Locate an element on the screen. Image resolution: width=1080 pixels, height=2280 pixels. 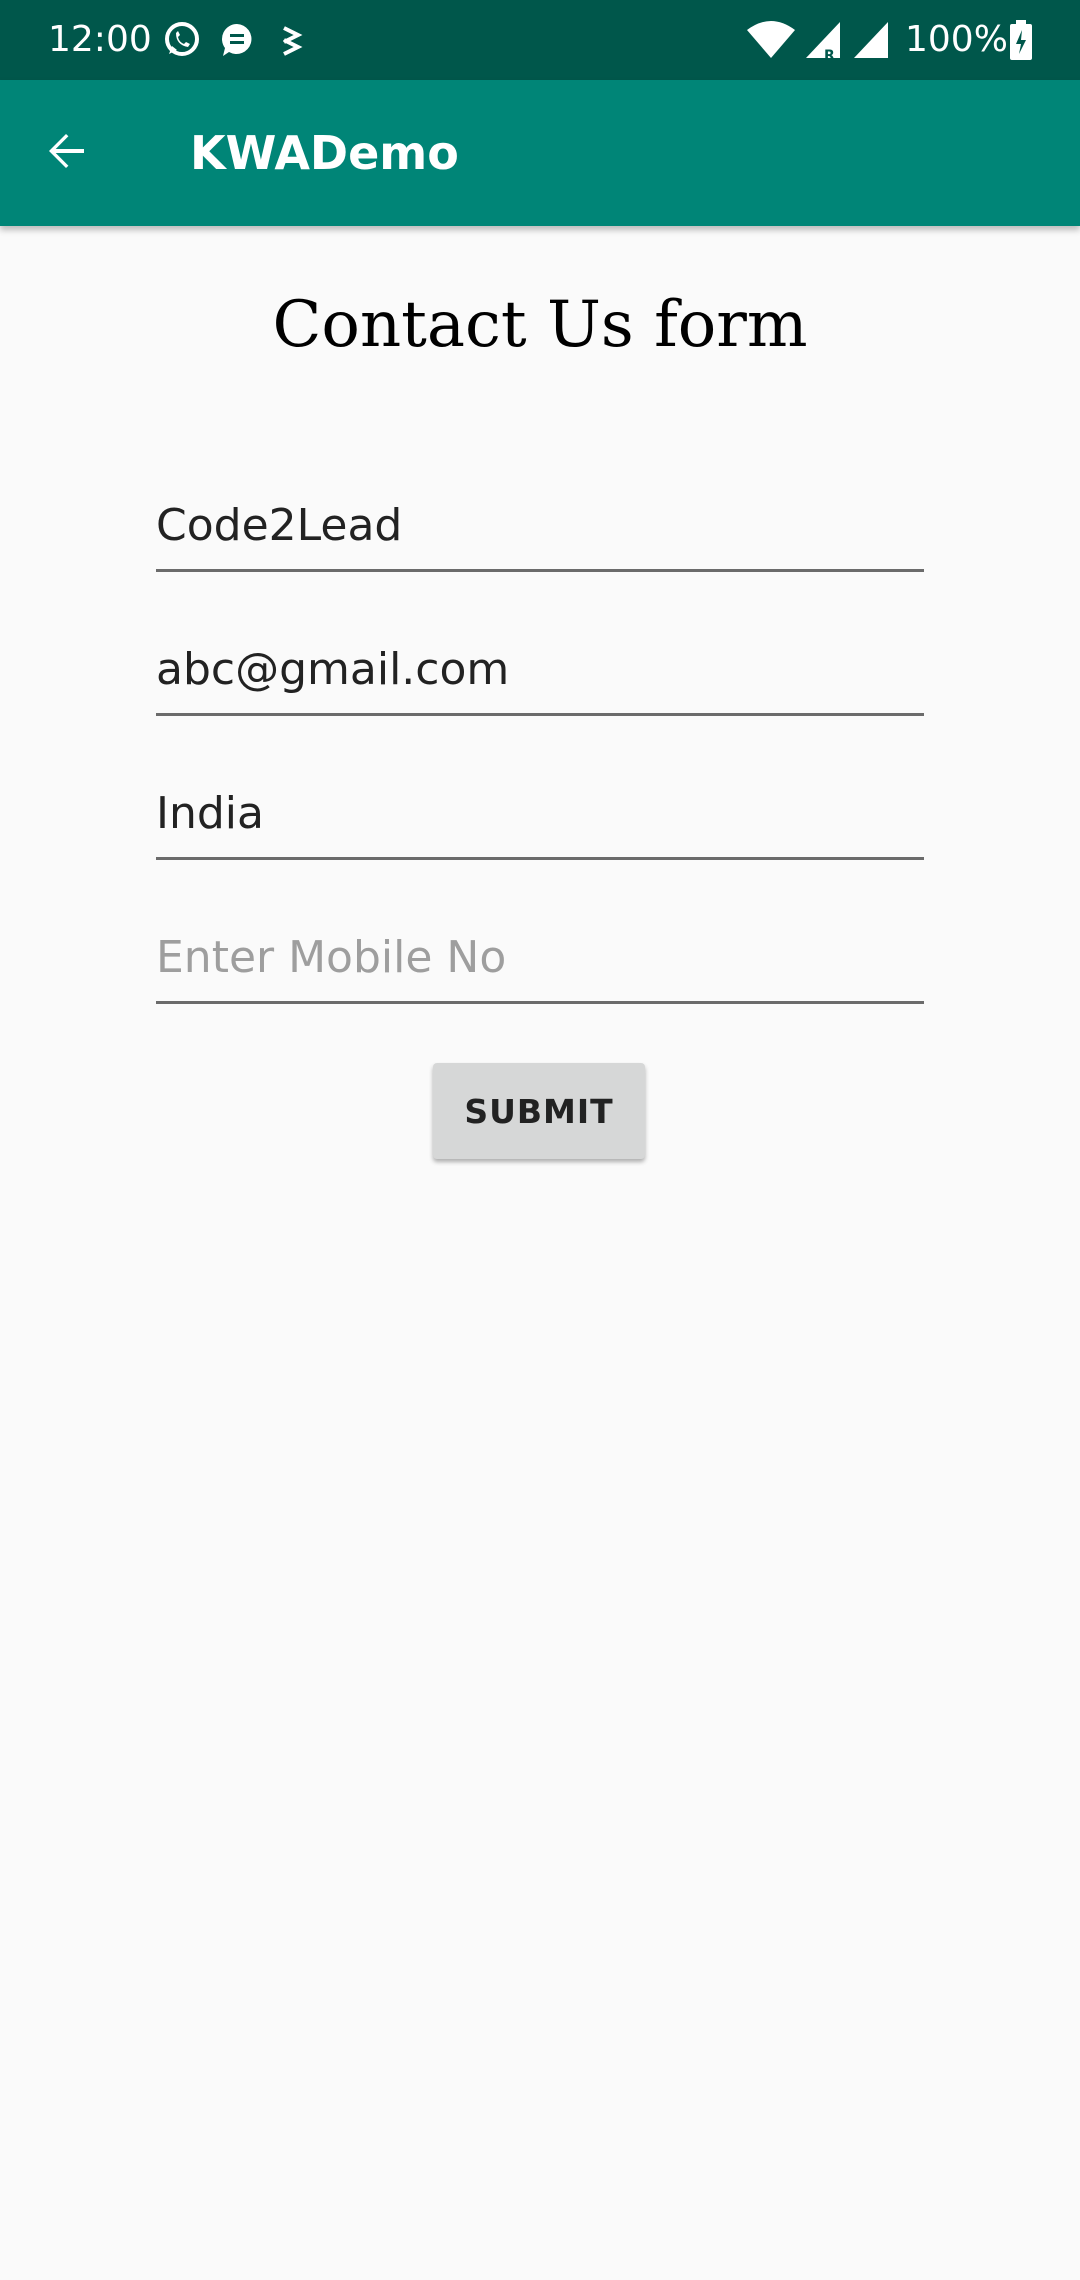
mobile-field is located at coordinates (540, 959).